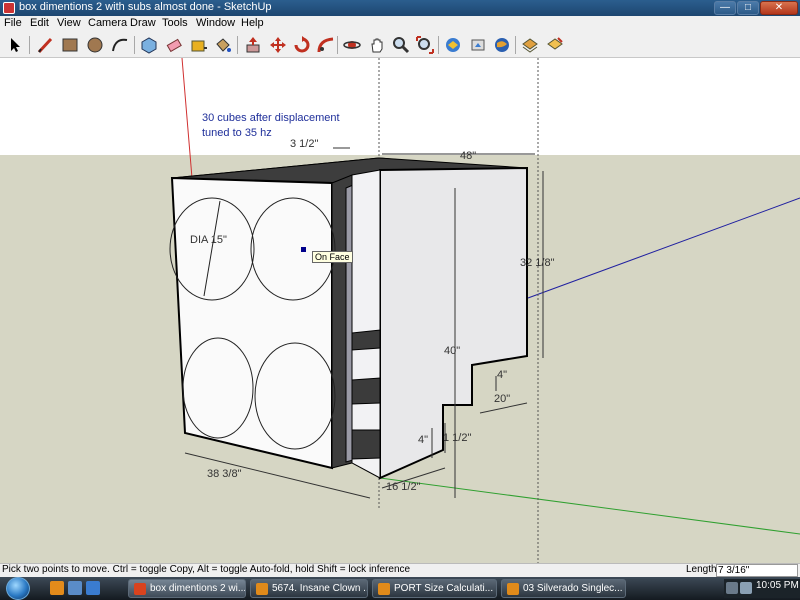  Describe the element at coordinates (251, 323) in the screenshot. I see `box-front-face` at that location.